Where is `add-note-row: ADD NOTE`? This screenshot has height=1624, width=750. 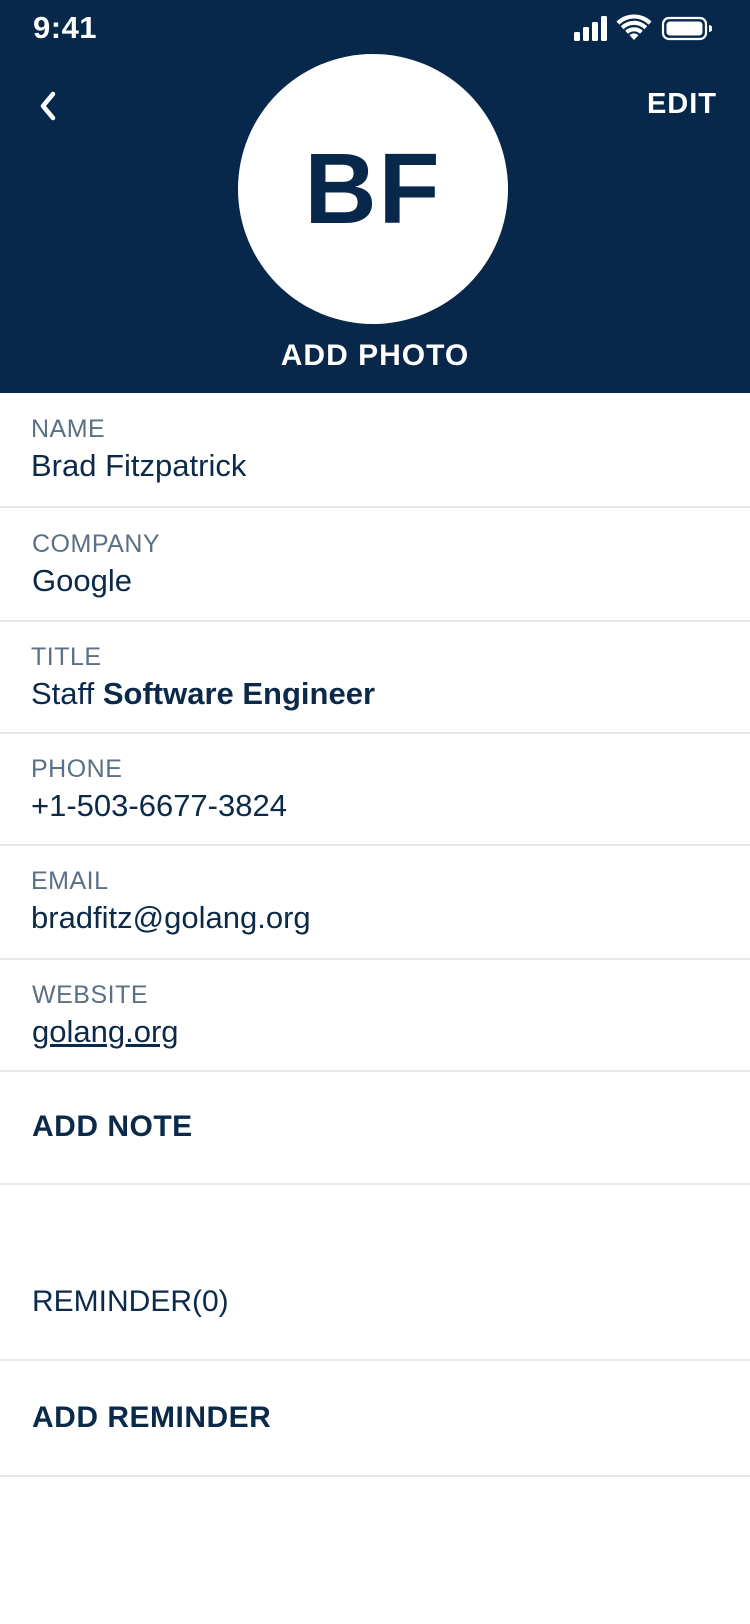 add-note-row: ADD NOTE is located at coordinates (375, 1128).